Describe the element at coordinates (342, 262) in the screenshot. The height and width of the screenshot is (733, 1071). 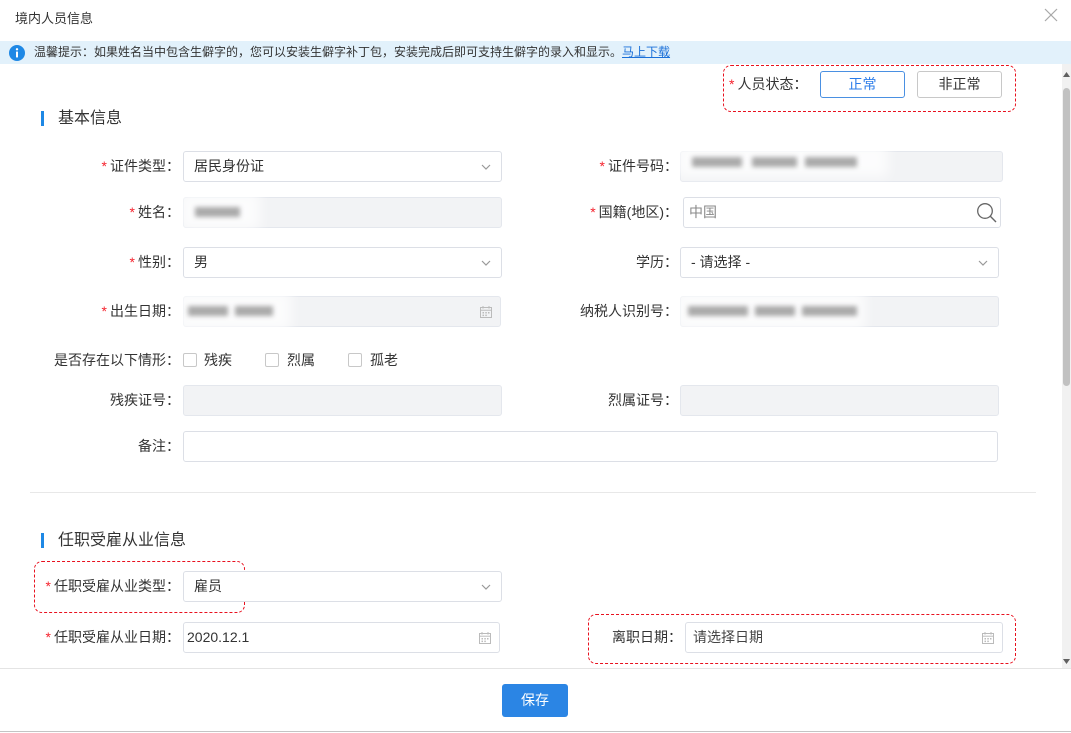
I see `gender-select: 男` at that location.